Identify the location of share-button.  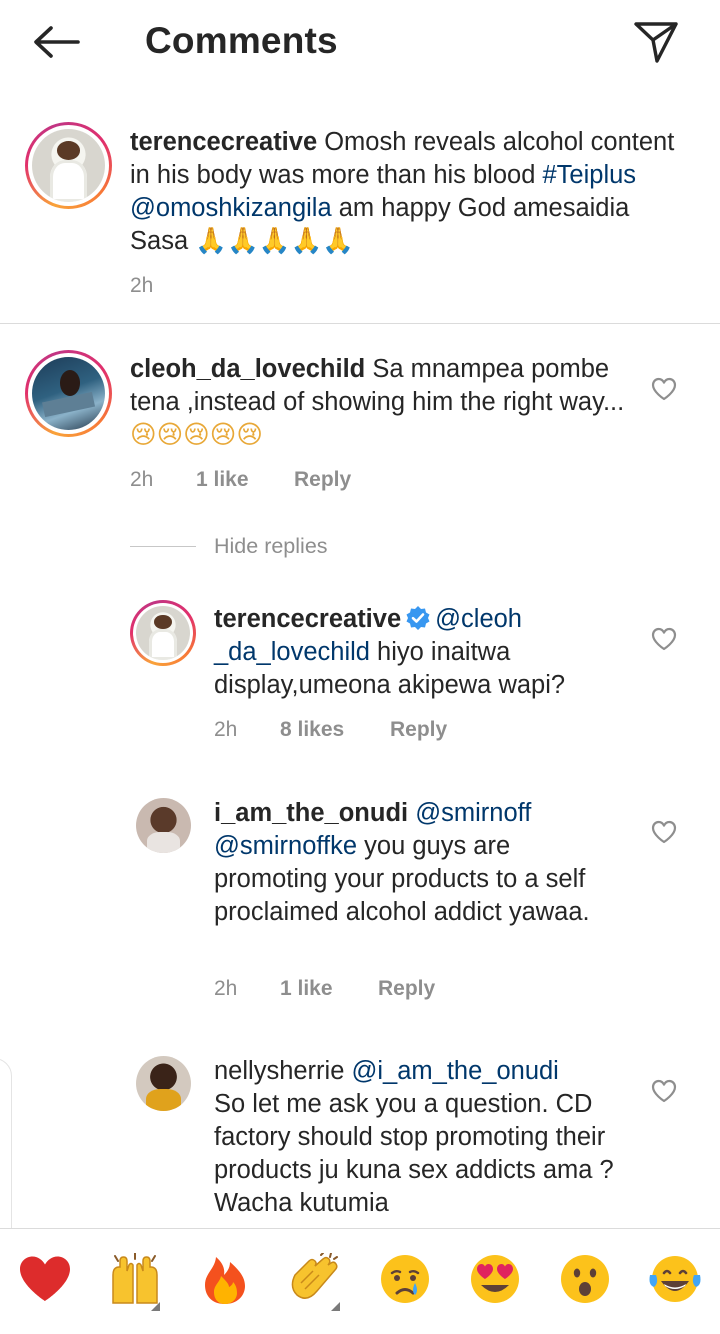
(656, 42).